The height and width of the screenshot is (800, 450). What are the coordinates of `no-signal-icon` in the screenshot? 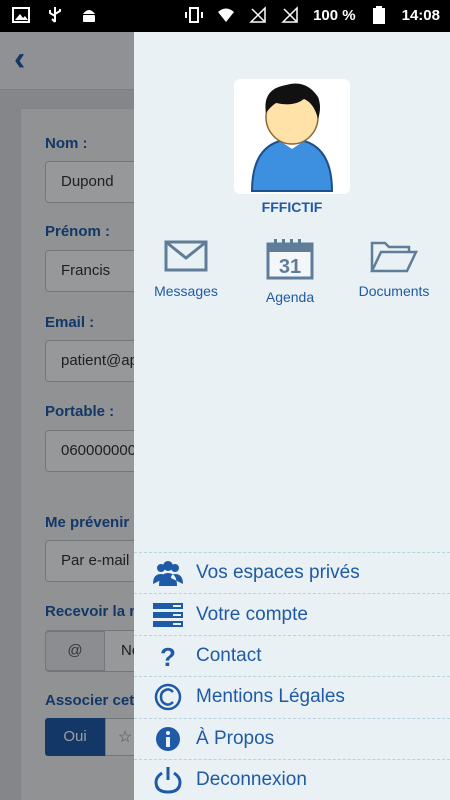 It's located at (257, 14).